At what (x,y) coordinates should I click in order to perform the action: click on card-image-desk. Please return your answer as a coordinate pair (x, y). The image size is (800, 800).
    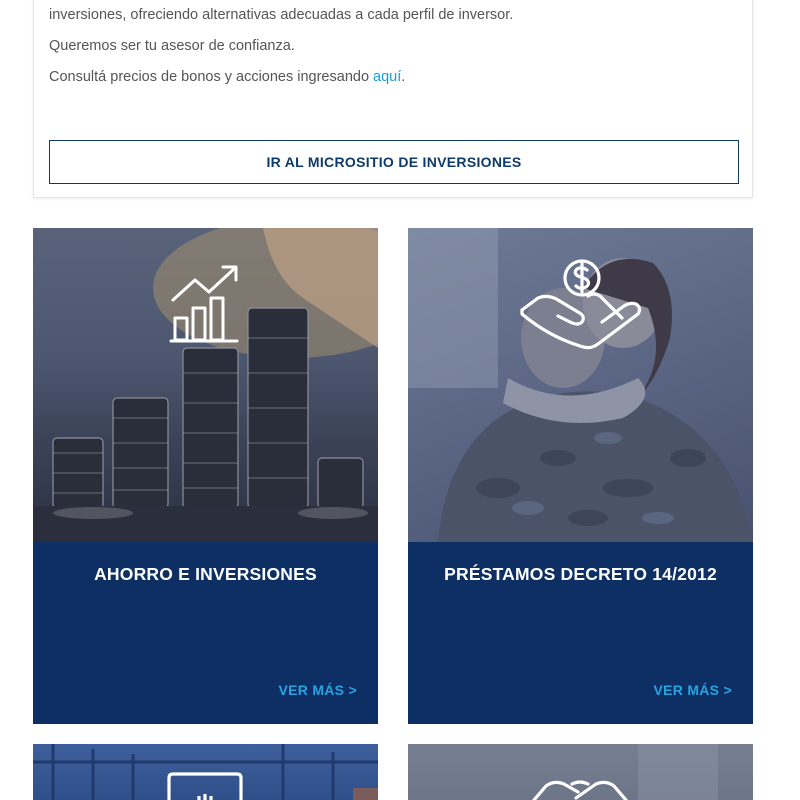
    Looking at the image, I should click on (580, 772).